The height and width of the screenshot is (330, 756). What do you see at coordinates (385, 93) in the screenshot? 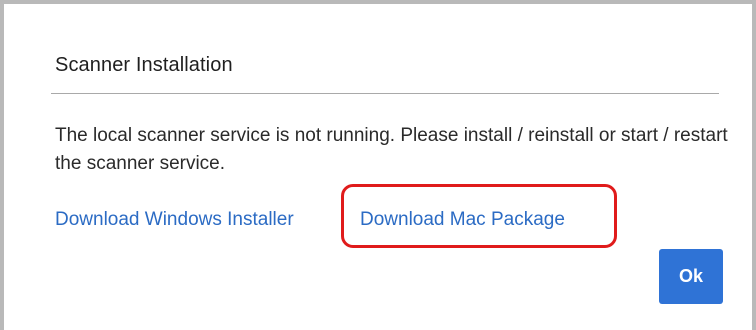
I see `title-divider` at bounding box center [385, 93].